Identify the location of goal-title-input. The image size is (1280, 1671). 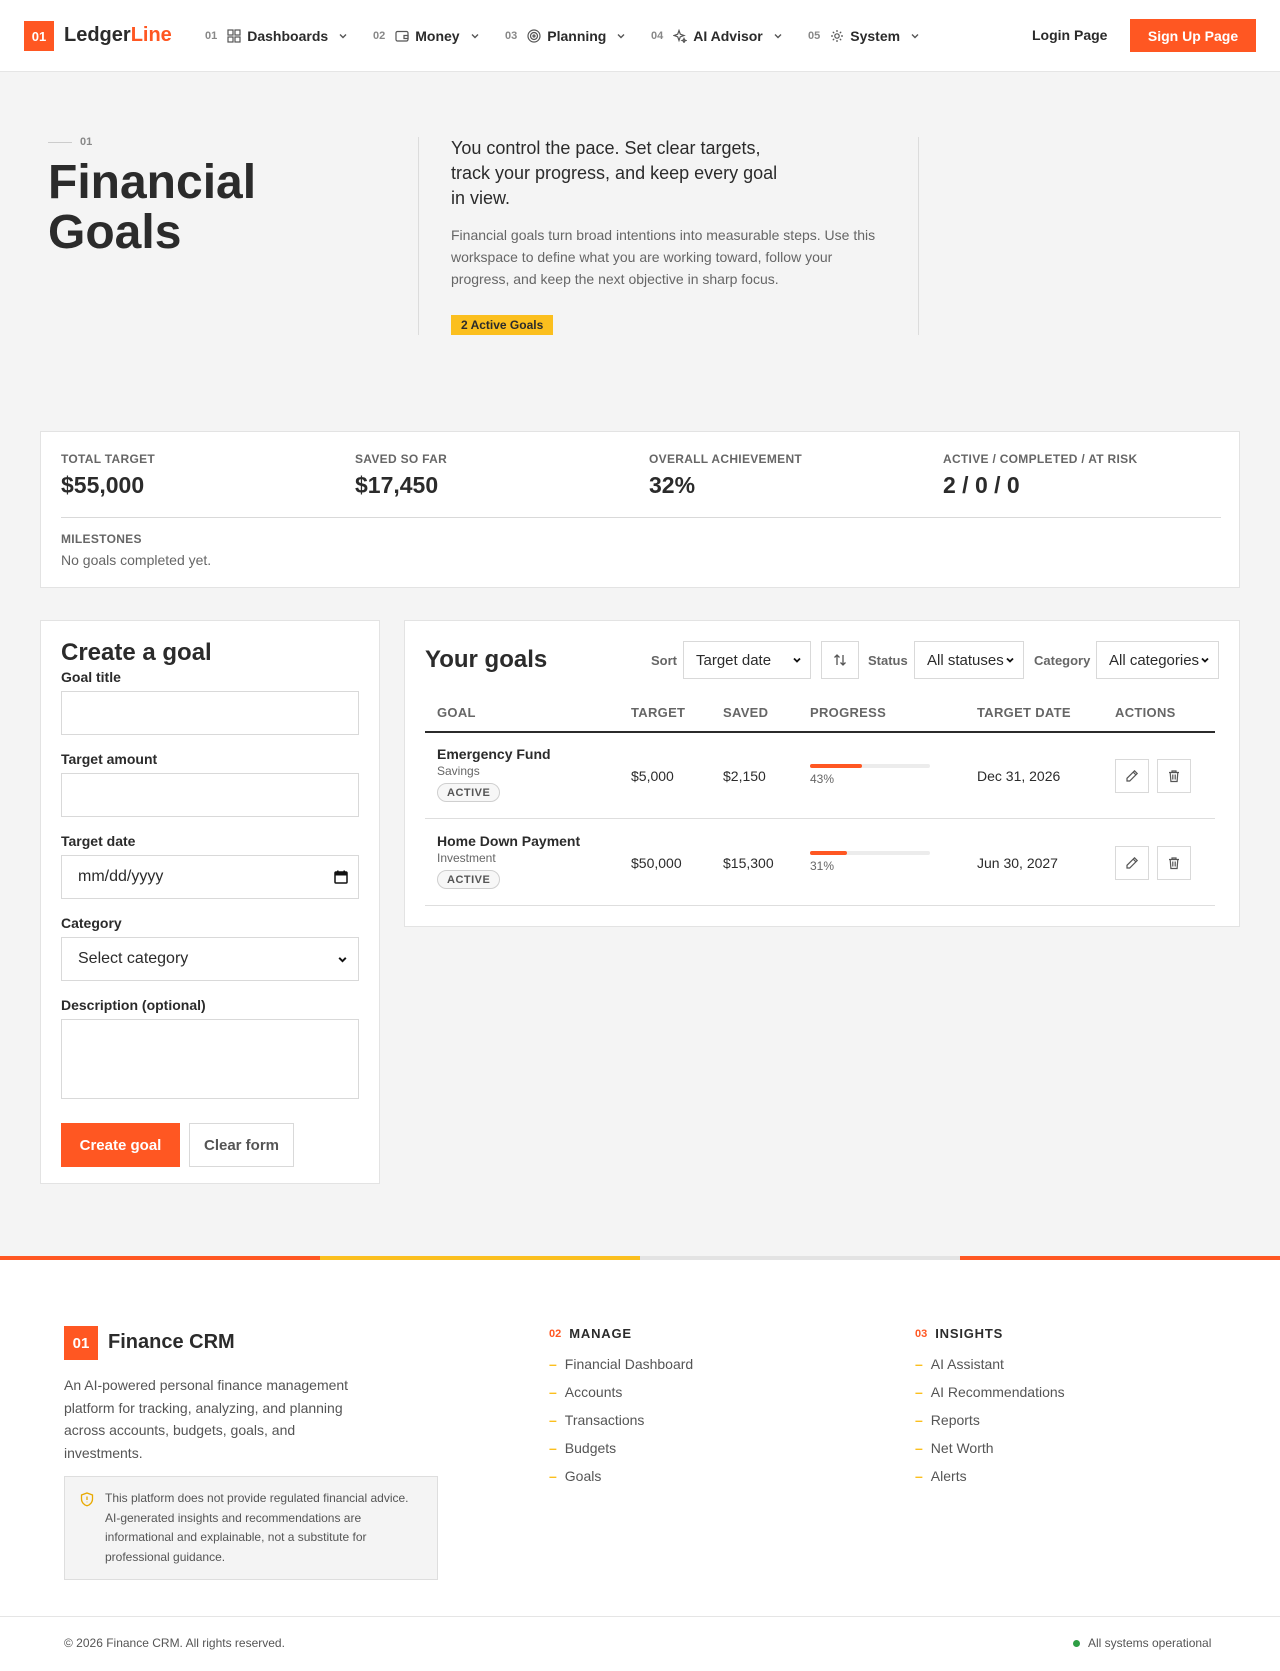
(210, 713).